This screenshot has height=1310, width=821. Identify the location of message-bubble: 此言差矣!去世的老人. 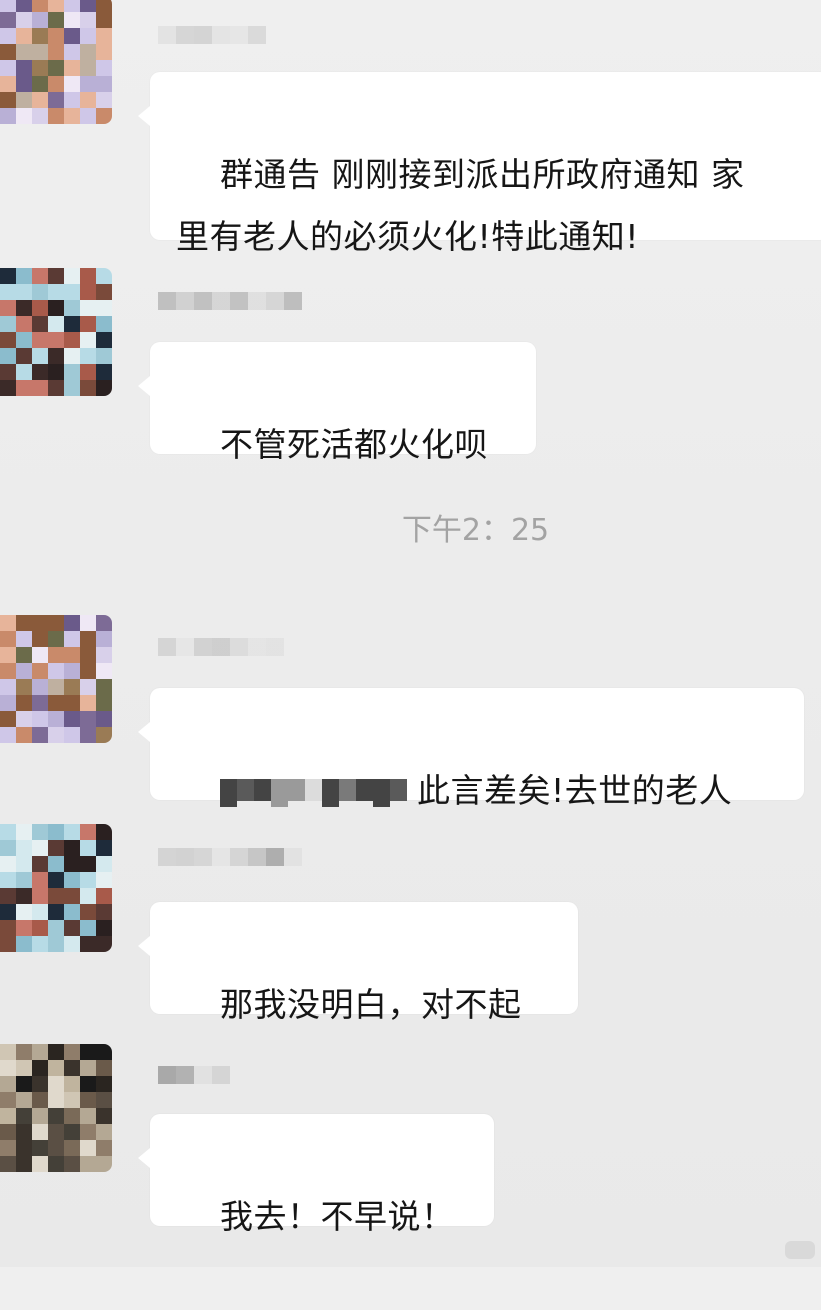
(471, 749).